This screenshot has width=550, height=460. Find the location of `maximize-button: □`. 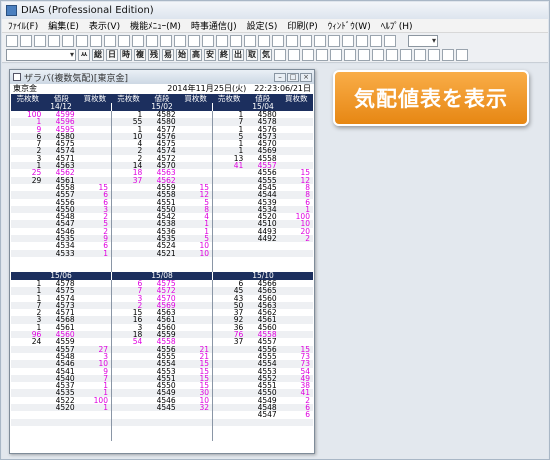

maximize-button: □ is located at coordinates (293, 77).